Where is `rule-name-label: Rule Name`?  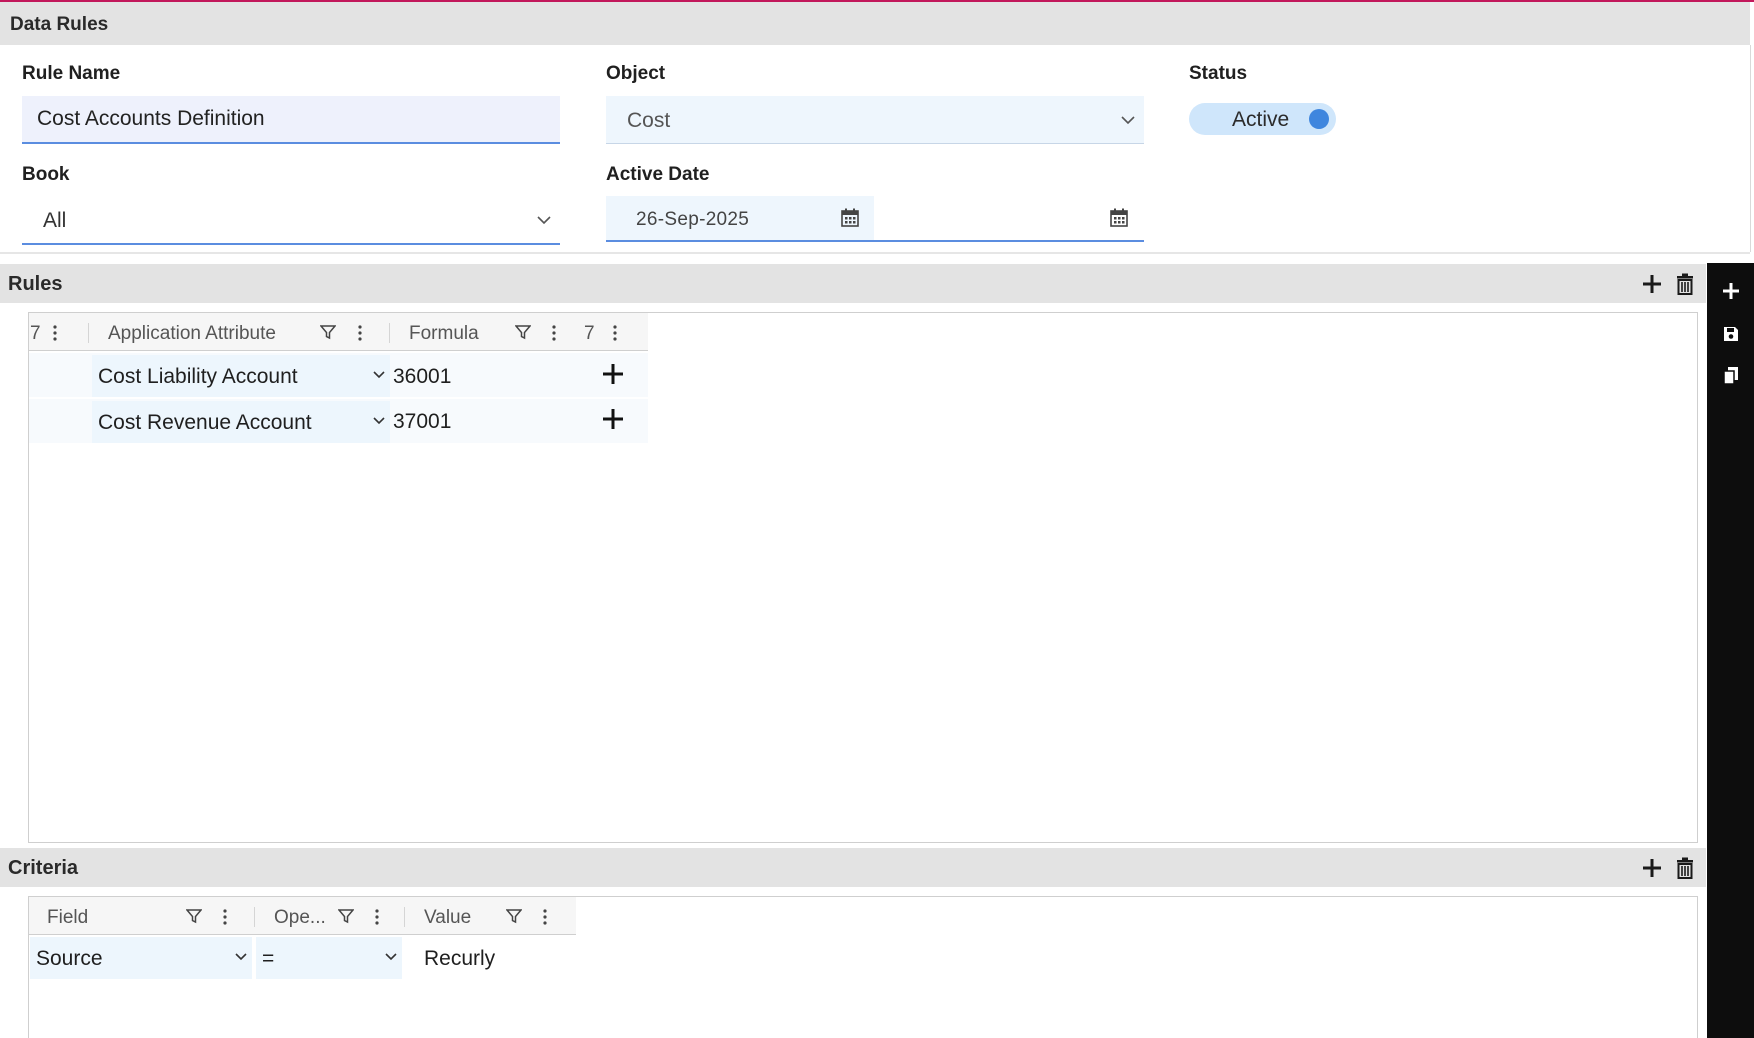
rule-name-label: Rule Name is located at coordinates (71, 73).